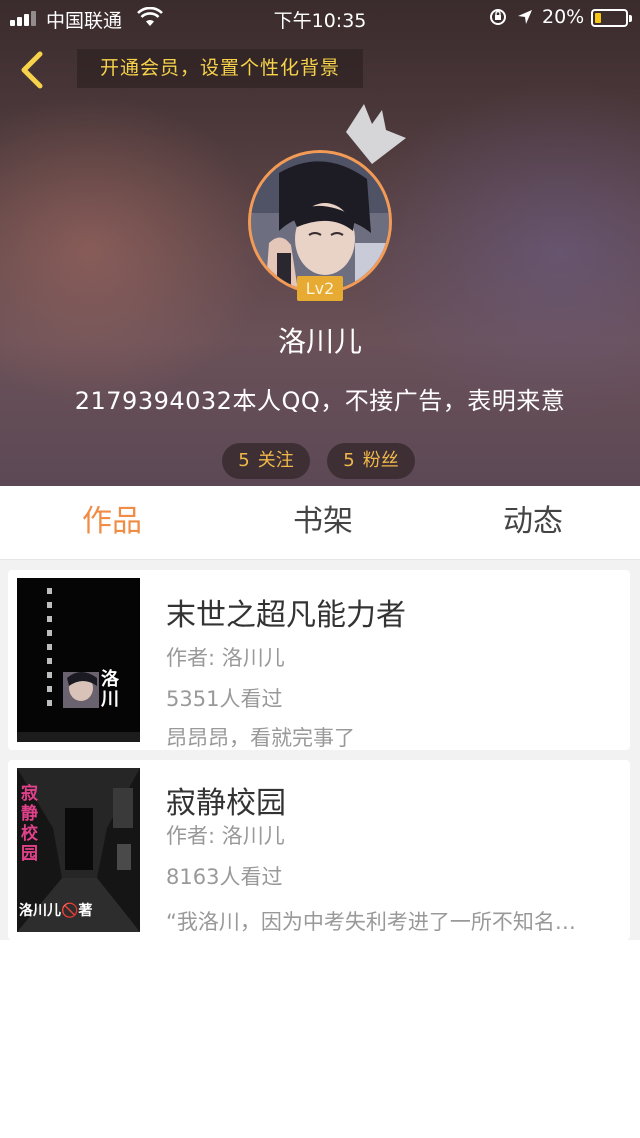 The height and width of the screenshot is (1138, 640). I want to click on book-cover-title: 寂静校园, so click(29, 824).